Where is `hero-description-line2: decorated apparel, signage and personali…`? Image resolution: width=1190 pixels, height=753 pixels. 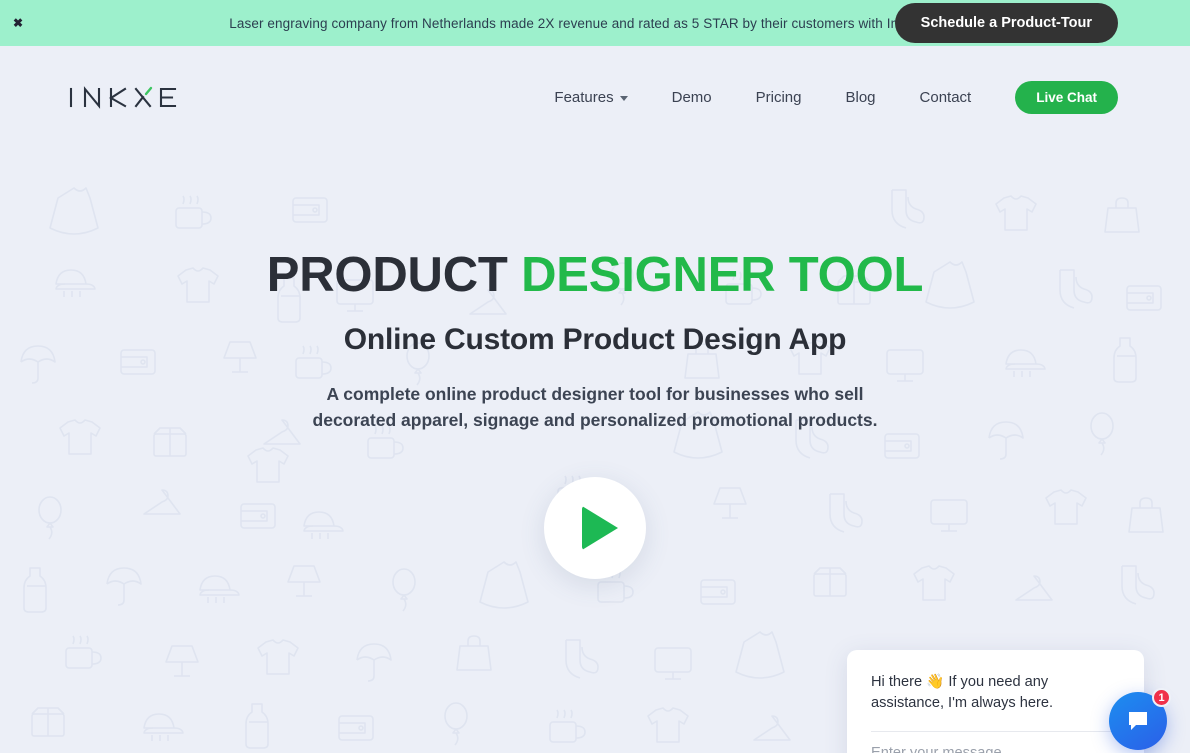
hero-description-line2: decorated apparel, signage and personali… is located at coordinates (595, 419).